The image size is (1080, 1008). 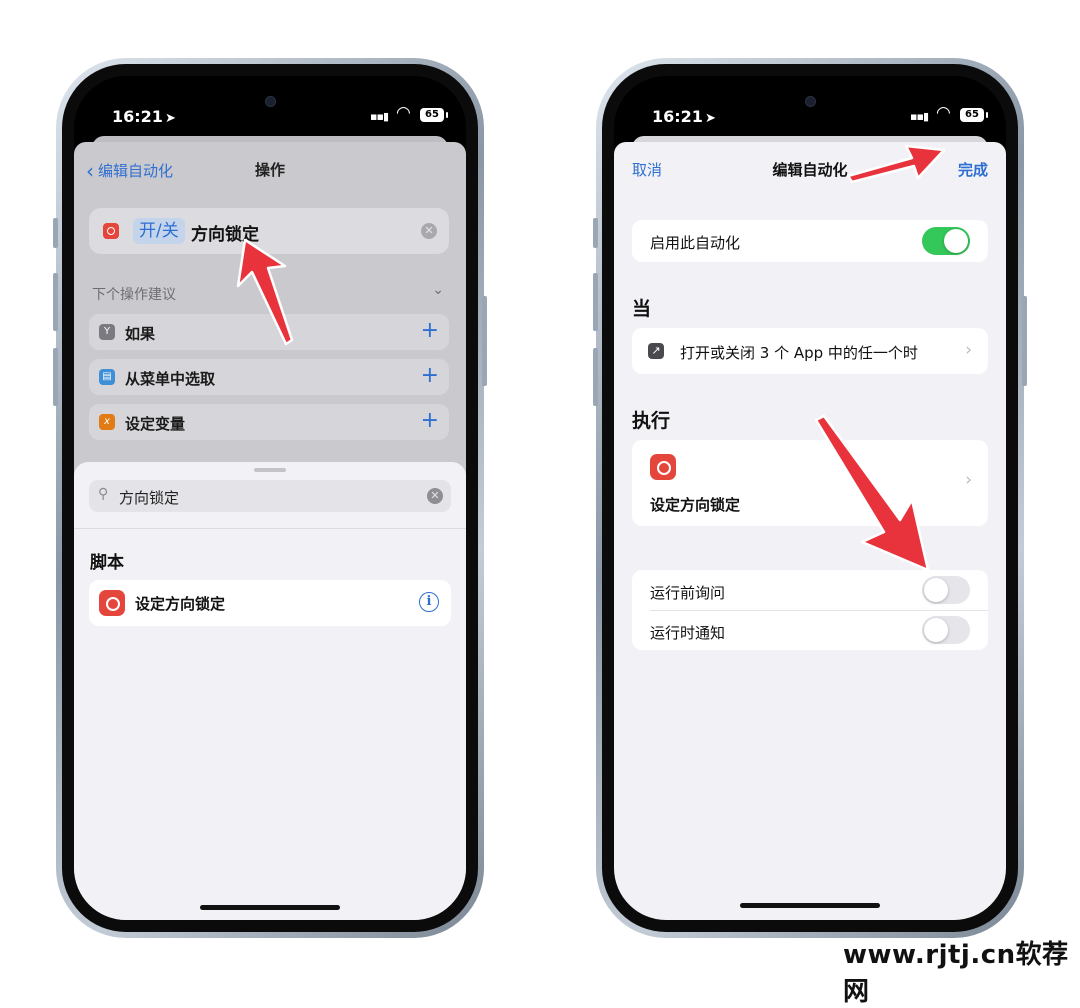 What do you see at coordinates (896, 164) in the screenshot?
I see `arrow-to-done` at bounding box center [896, 164].